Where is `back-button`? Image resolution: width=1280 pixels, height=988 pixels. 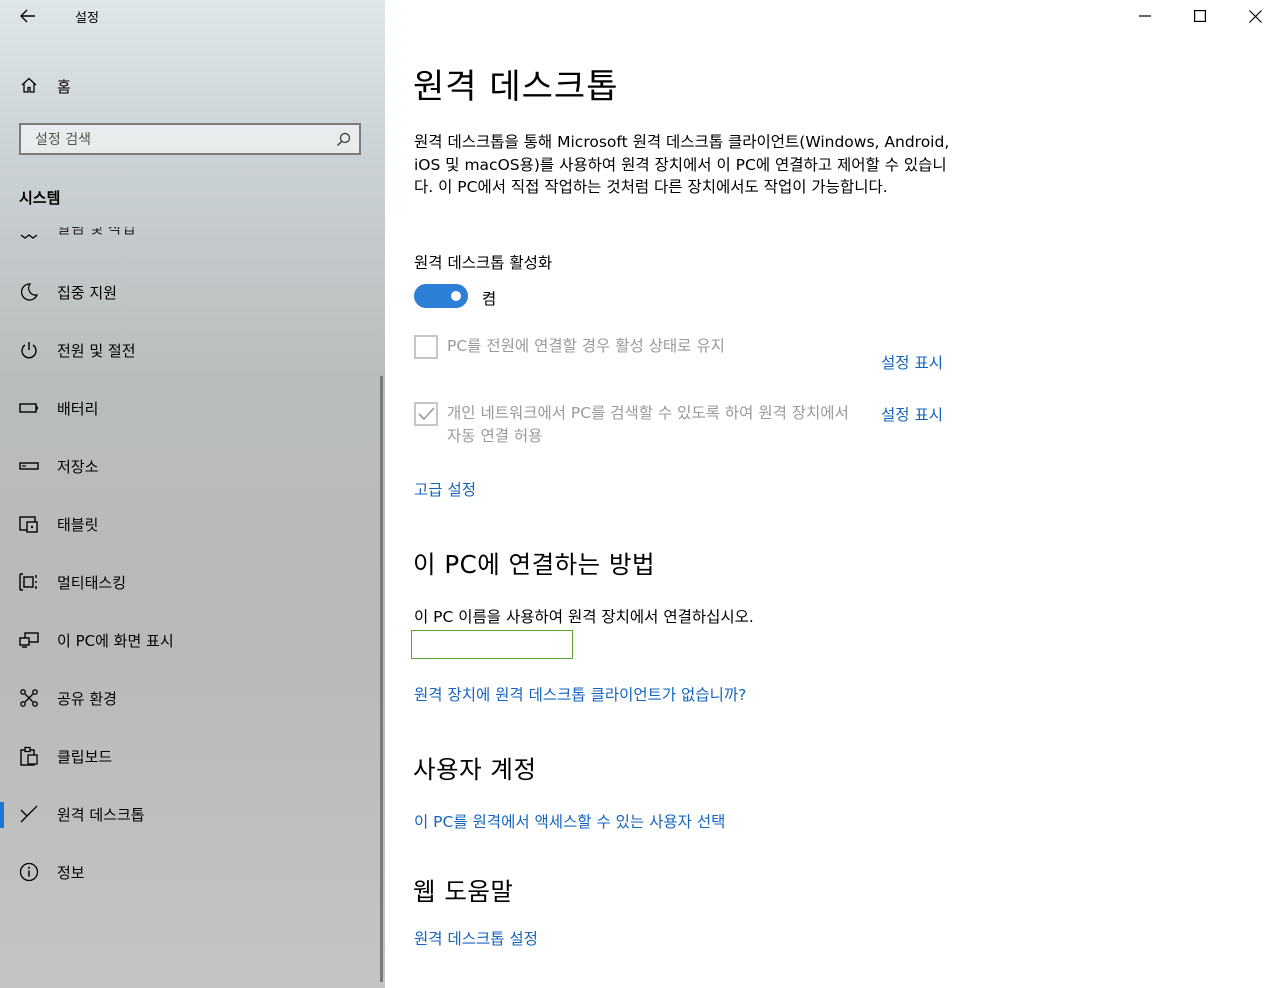 back-button is located at coordinates (28, 16).